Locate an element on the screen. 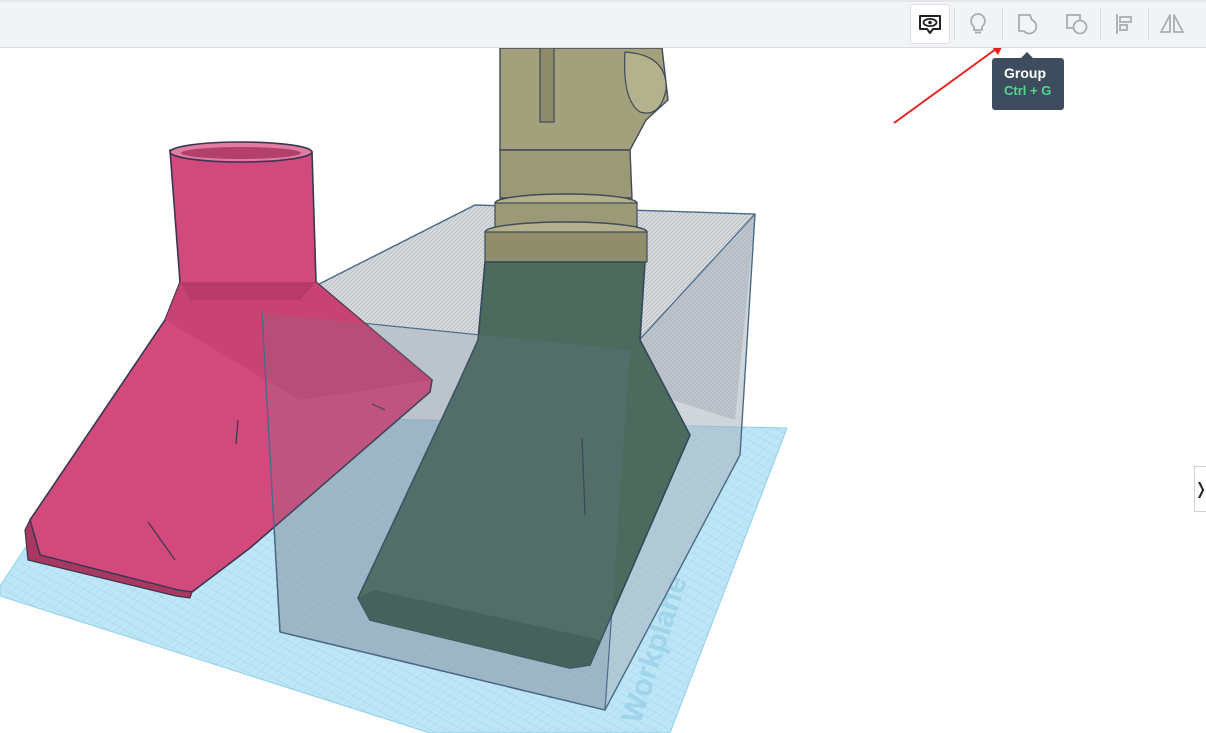 The height and width of the screenshot is (733, 1206). ungroup-shapes-icon is located at coordinates (1077, 24).